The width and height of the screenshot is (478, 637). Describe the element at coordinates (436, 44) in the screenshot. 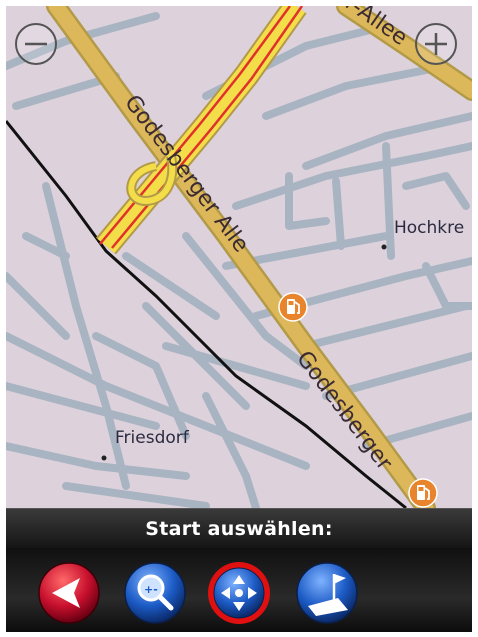

I see `zoom-in-icon` at that location.